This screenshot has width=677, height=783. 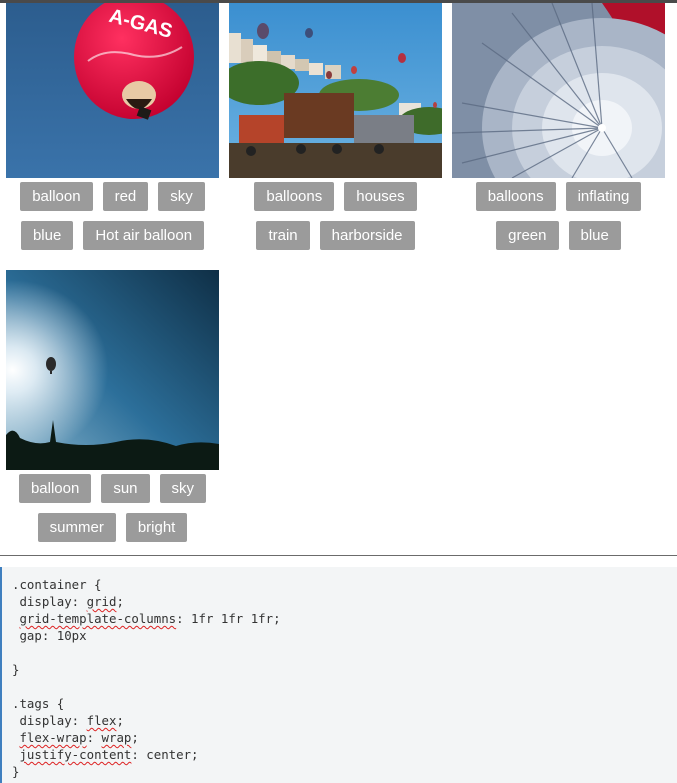 I want to click on balloon-inflating-photo, so click(x=558, y=90).